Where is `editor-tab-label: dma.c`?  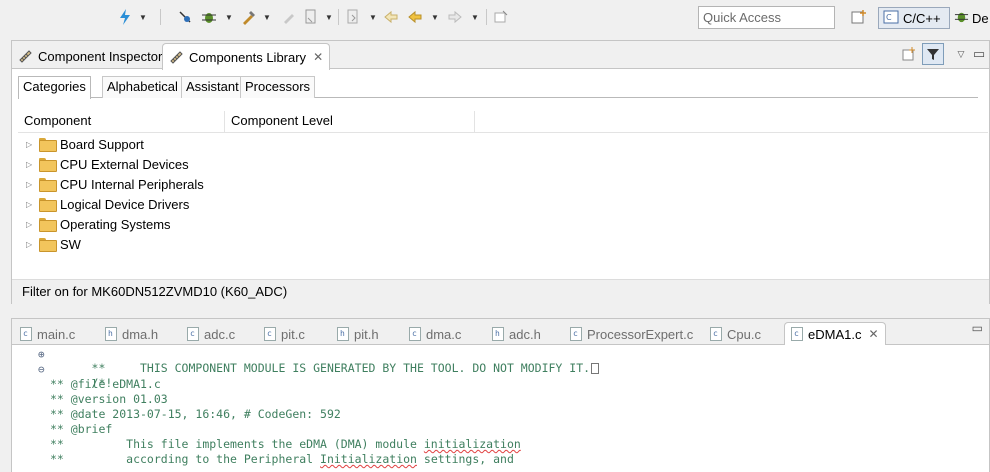
editor-tab-label: dma.c is located at coordinates (444, 334).